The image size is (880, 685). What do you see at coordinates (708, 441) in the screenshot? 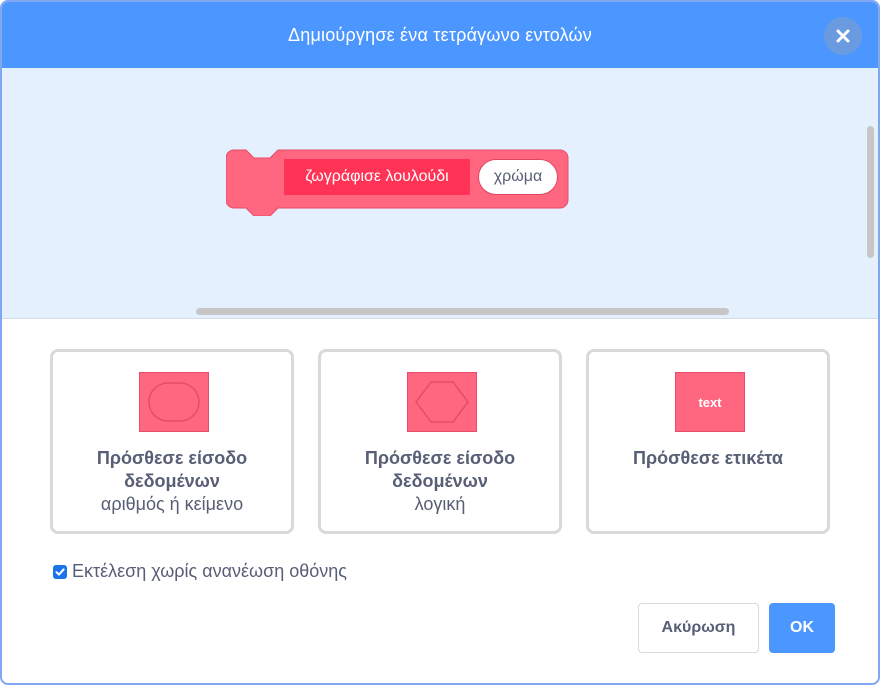
I see `add-label-button: text Πρόσθεσε ετικέτα` at bounding box center [708, 441].